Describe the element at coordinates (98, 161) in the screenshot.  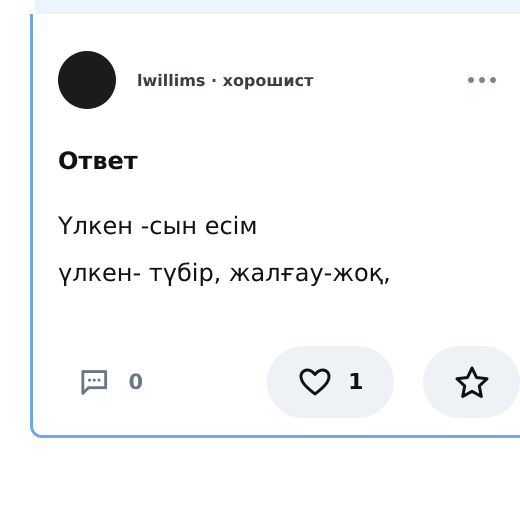
I see `answer-heading: Ответ` at that location.